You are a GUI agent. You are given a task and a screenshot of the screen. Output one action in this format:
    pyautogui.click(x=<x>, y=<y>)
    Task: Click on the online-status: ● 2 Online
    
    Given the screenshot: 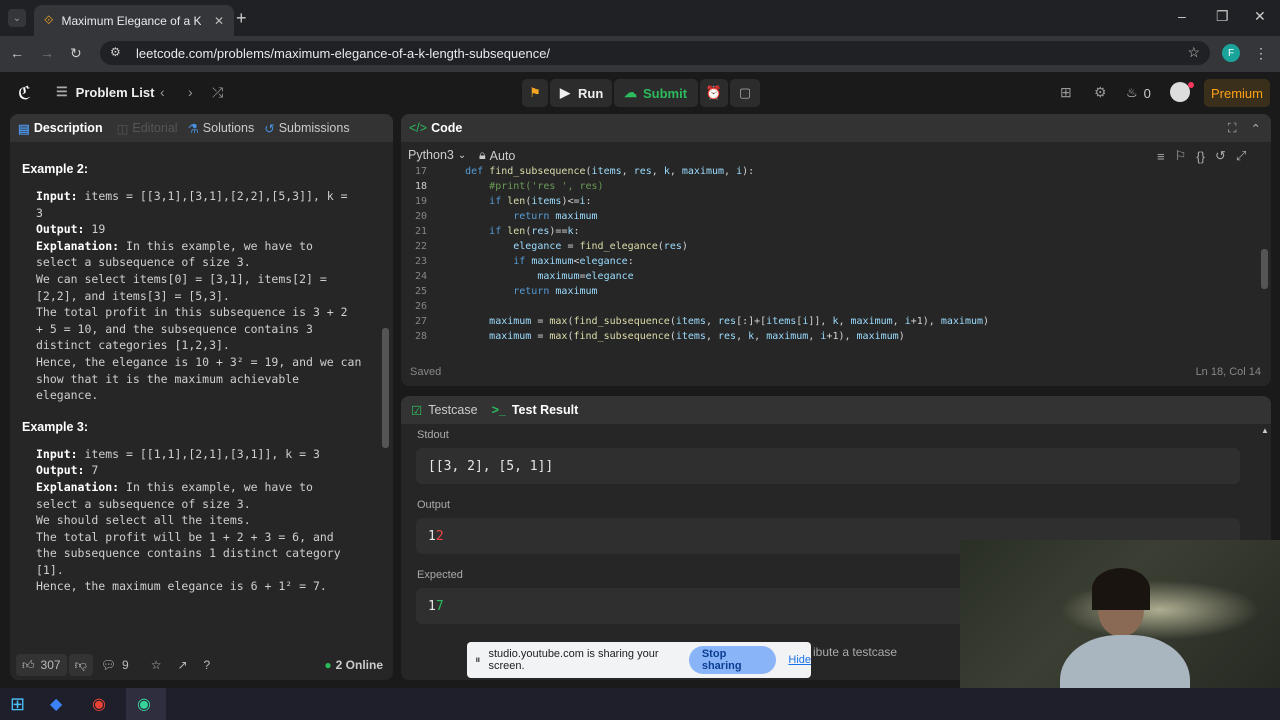 What is the action you would take?
    pyautogui.click(x=353, y=665)
    